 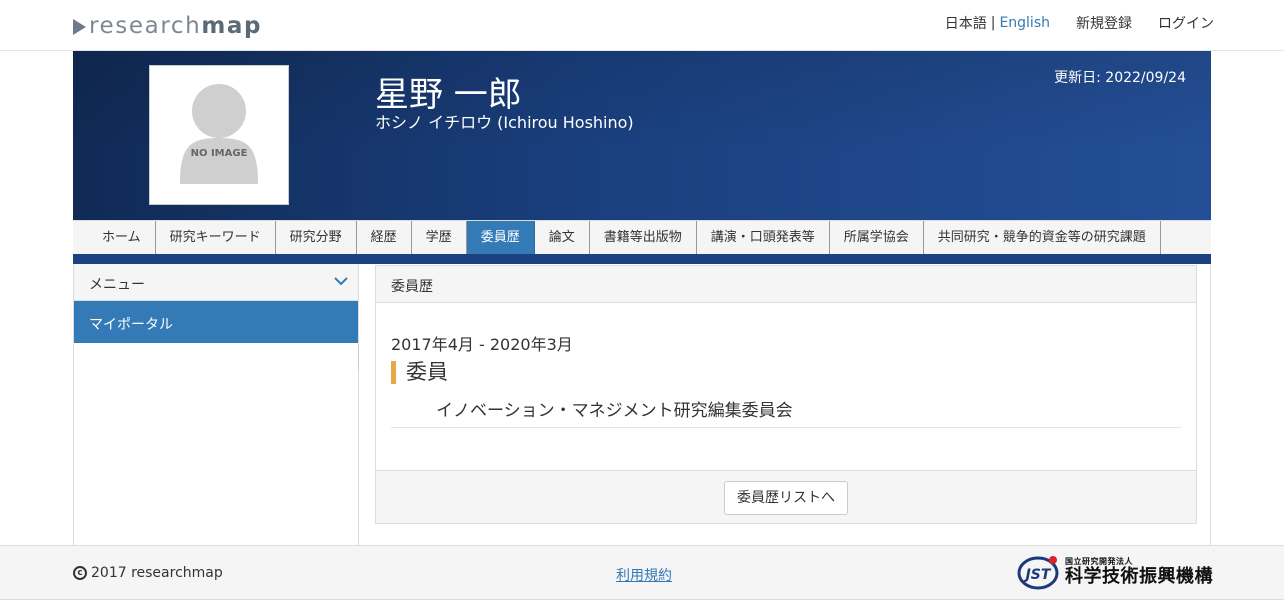 I want to click on jst-title: 科学技術振興機構, so click(x=1139, y=576).